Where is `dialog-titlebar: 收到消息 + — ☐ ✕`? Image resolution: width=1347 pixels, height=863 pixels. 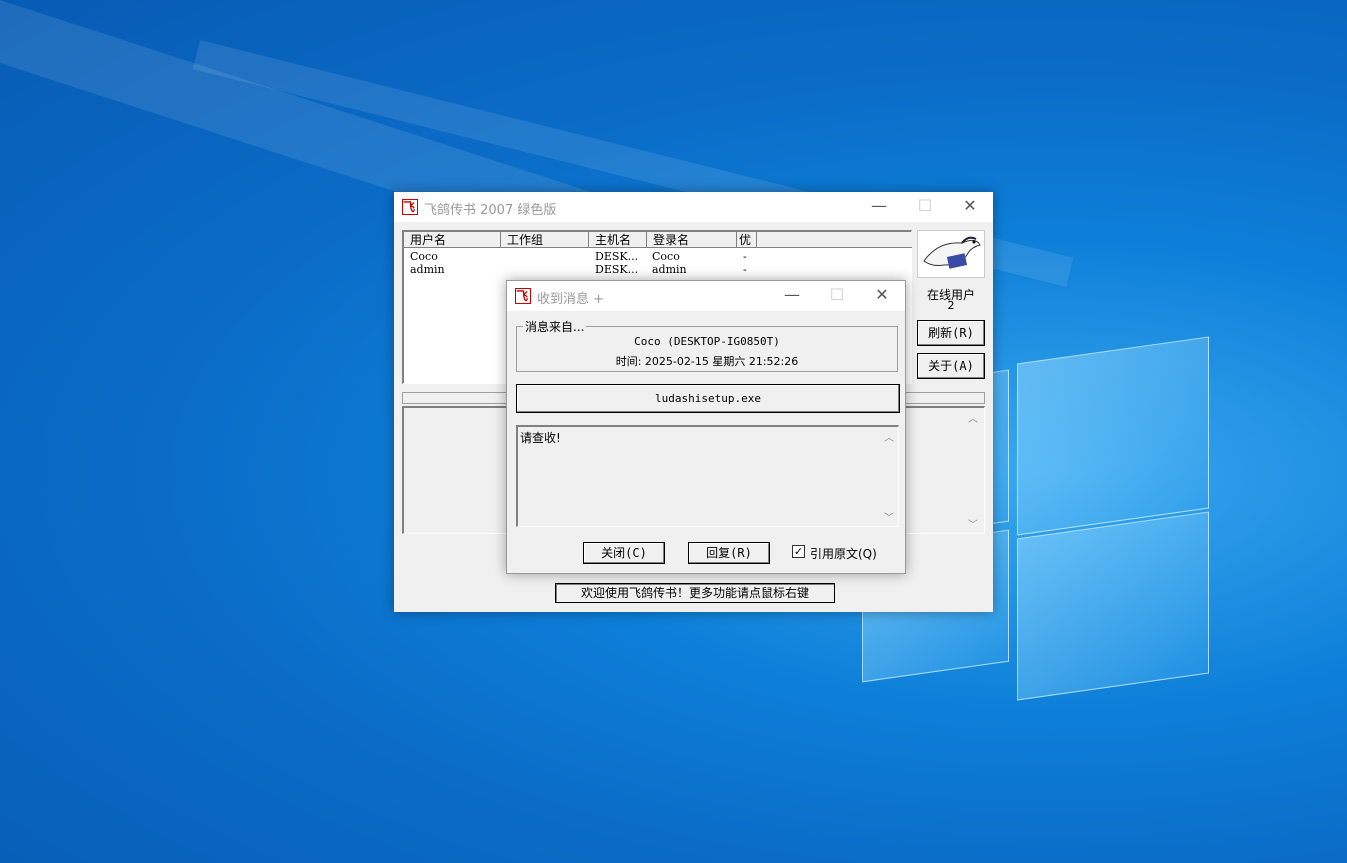
dialog-titlebar: 收到消息 + — ☐ ✕ is located at coordinates (706, 296).